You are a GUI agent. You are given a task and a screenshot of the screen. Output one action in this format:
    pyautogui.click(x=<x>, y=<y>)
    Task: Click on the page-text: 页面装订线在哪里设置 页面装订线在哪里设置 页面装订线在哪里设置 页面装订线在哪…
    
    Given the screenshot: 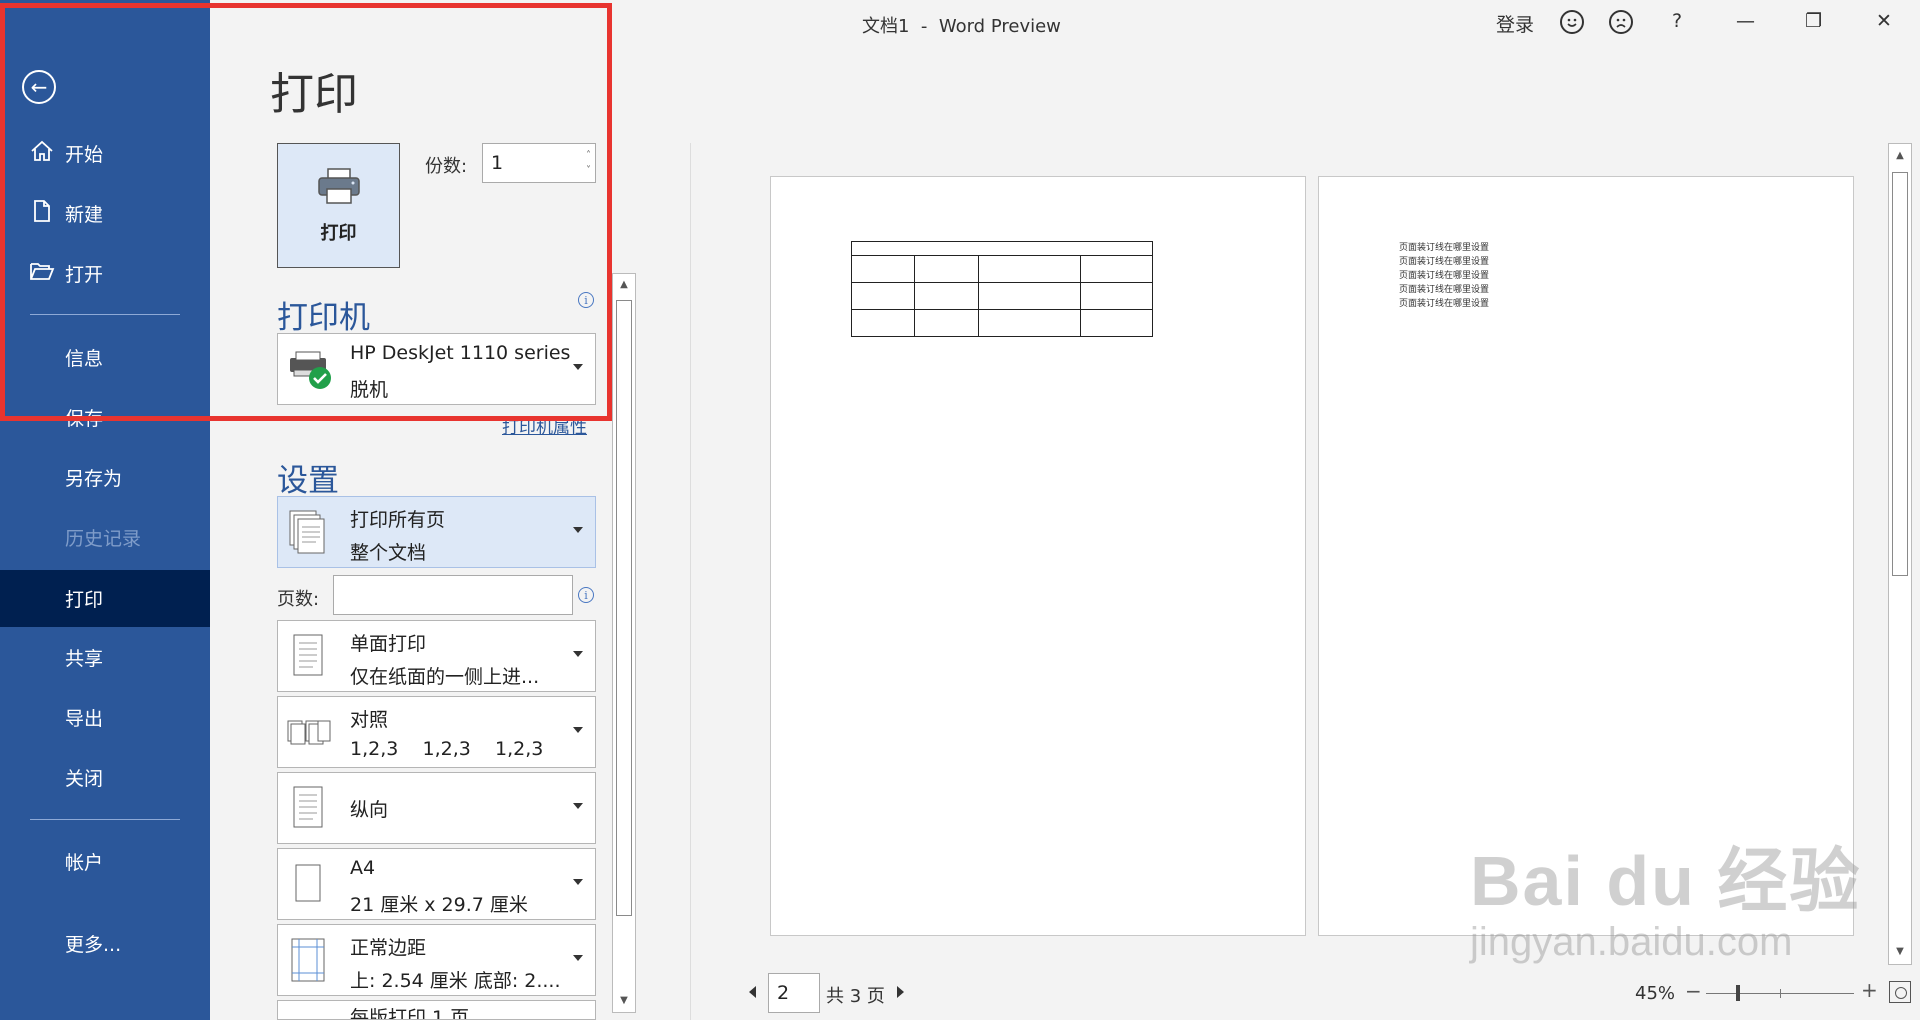 What is the action you would take?
    pyautogui.click(x=1444, y=276)
    